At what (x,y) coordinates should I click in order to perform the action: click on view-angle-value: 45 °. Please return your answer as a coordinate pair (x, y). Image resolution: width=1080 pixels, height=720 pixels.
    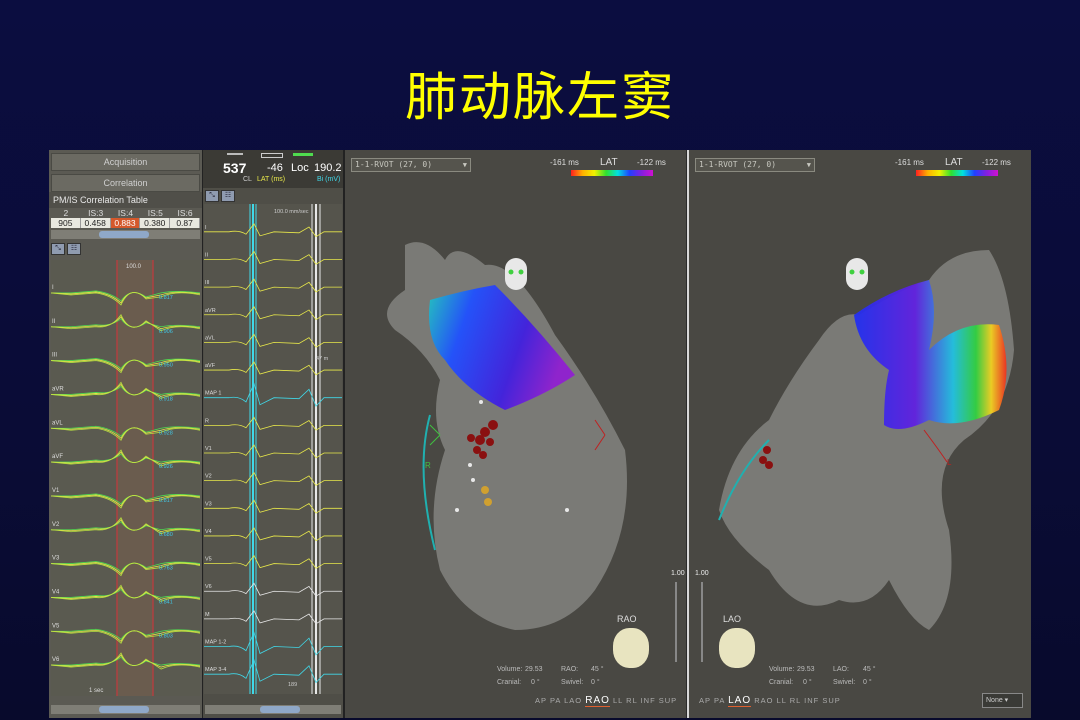
    Looking at the image, I should click on (869, 669).